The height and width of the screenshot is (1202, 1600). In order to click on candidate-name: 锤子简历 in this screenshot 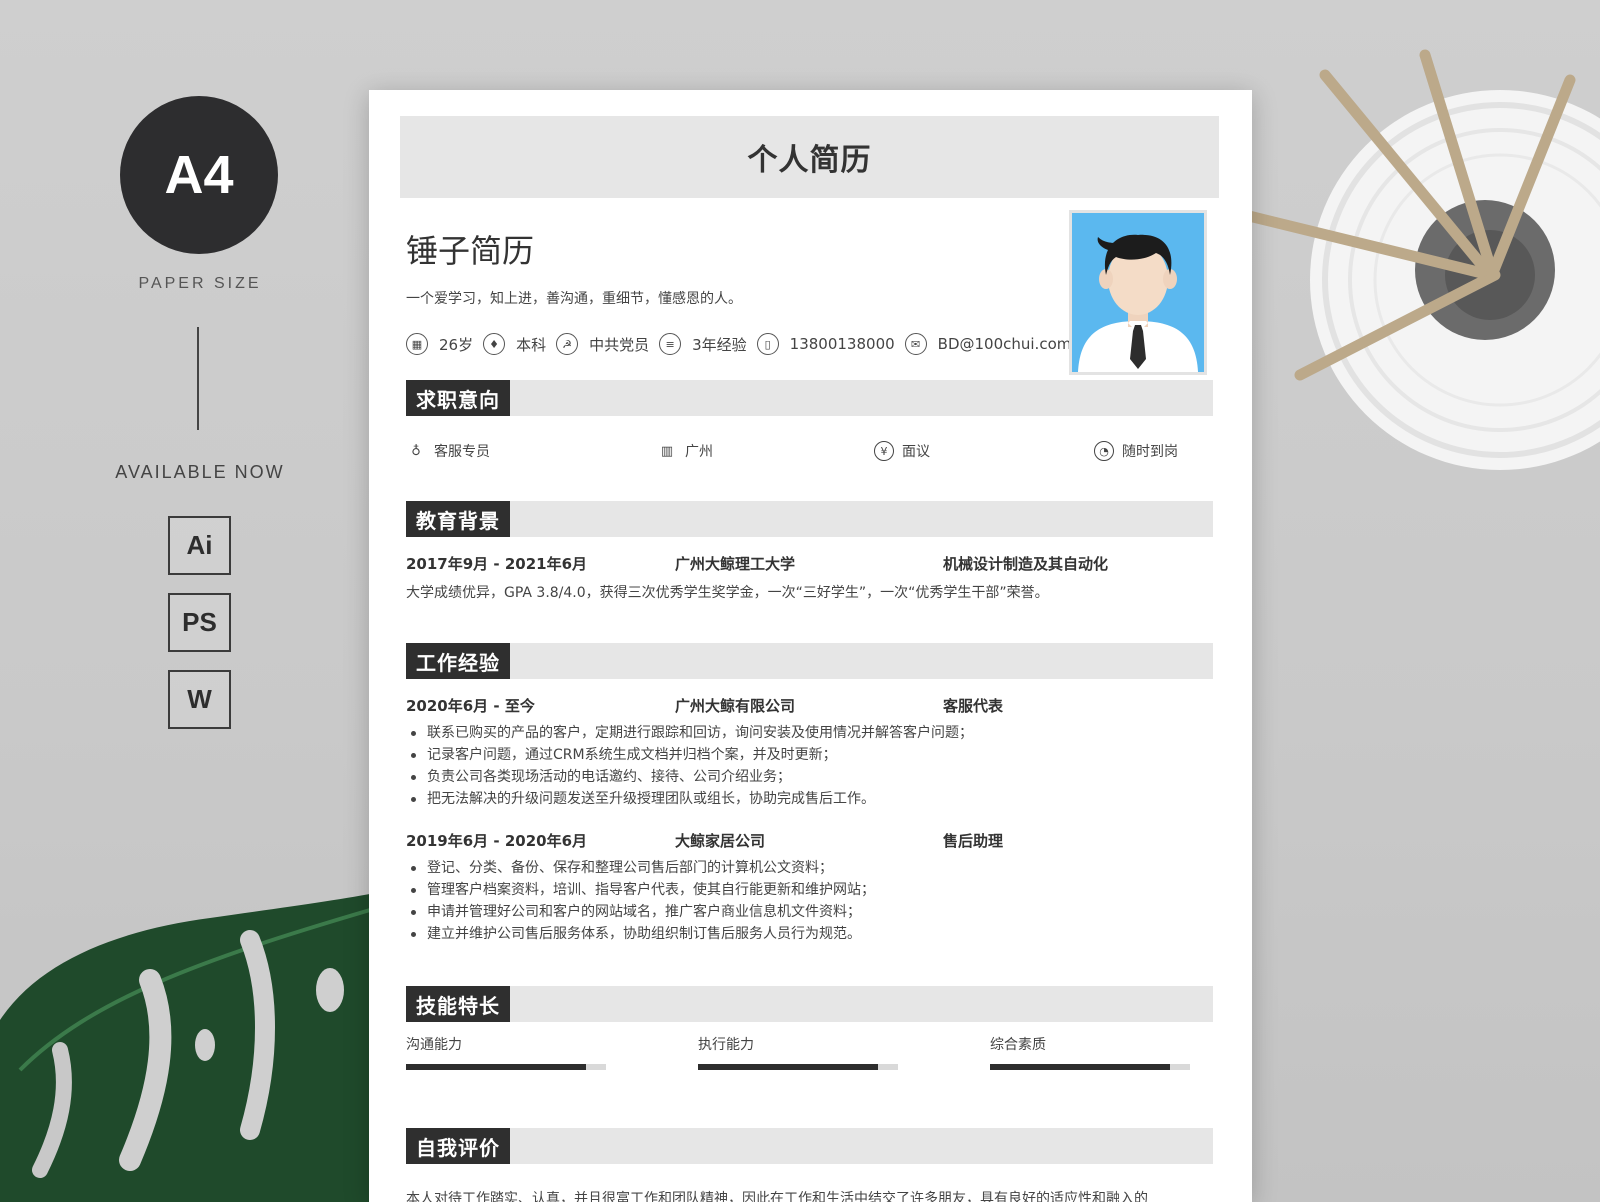, I will do `click(470, 251)`.